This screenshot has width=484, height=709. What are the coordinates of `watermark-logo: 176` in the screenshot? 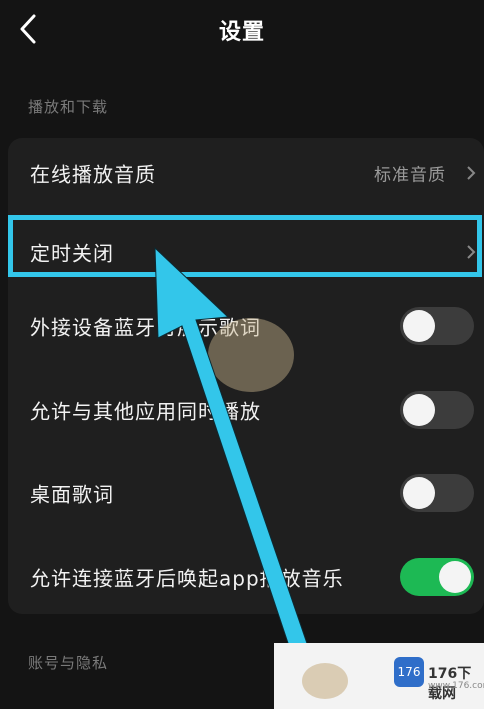 It's located at (409, 672).